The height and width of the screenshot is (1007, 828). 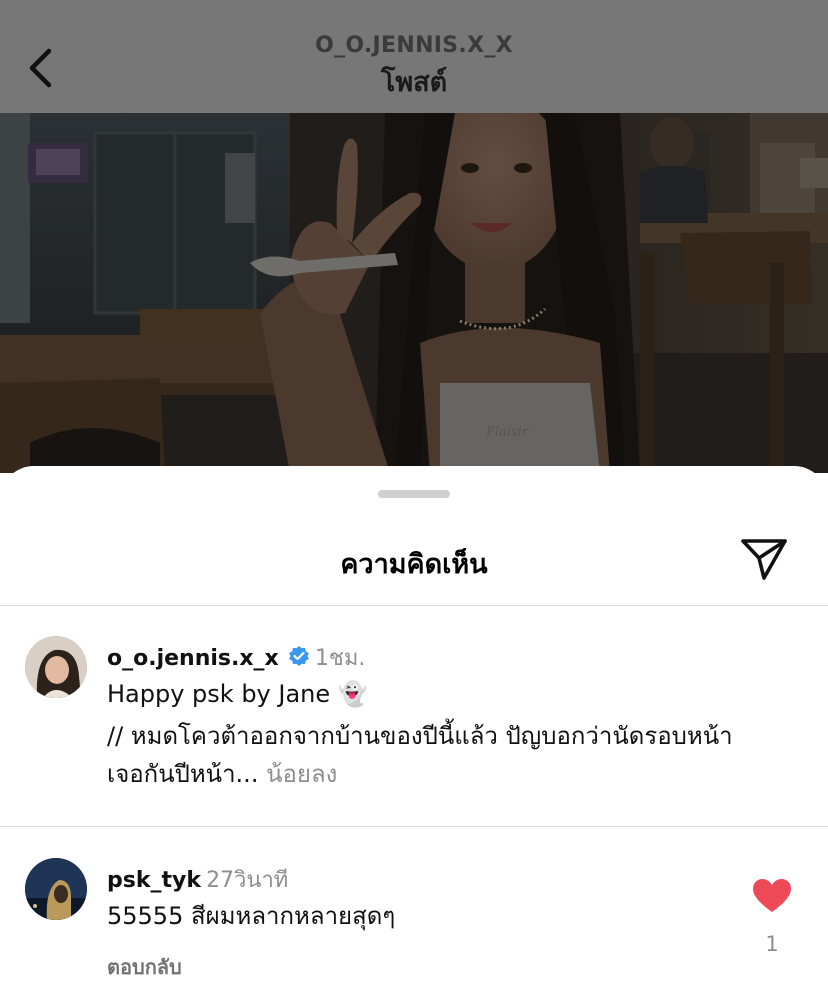 What do you see at coordinates (414, 82) in the screenshot?
I see `page-title: โพสต์` at bounding box center [414, 82].